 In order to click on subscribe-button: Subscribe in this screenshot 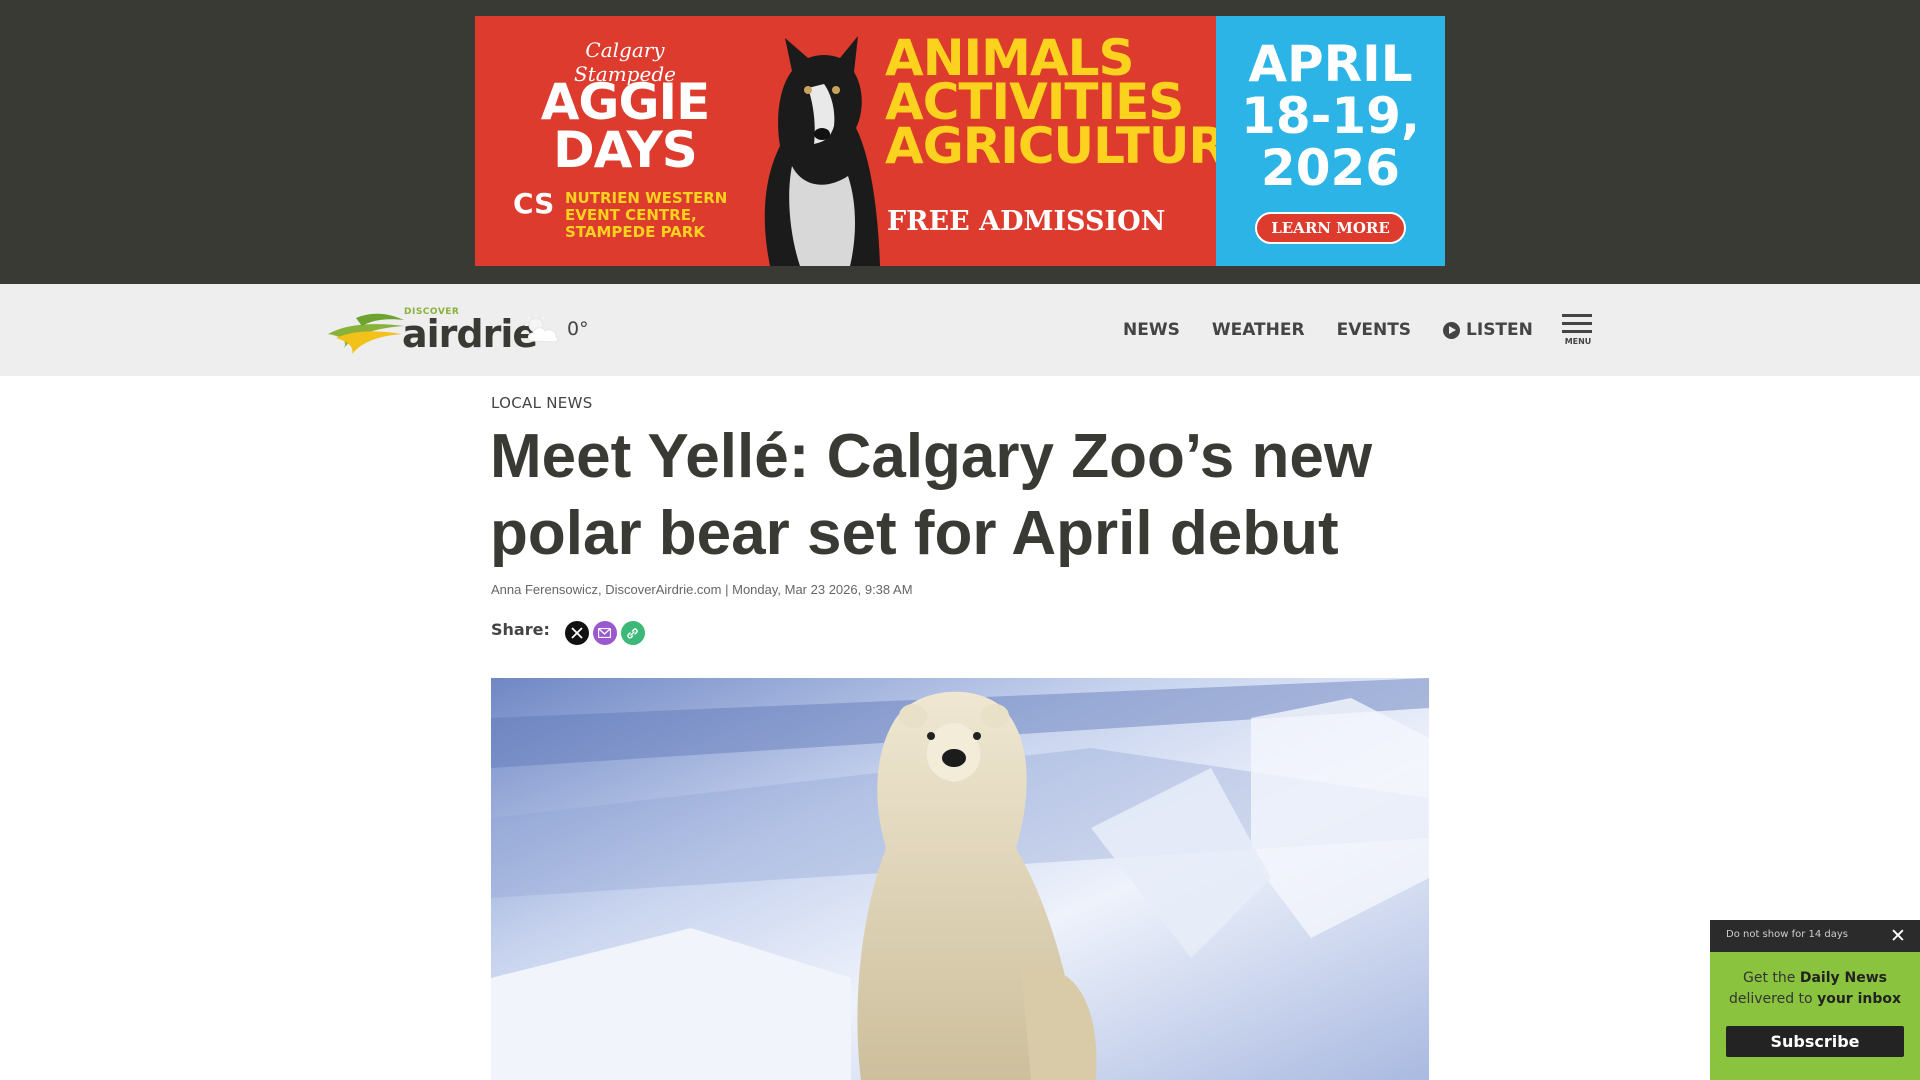, I will do `click(1815, 1041)`.